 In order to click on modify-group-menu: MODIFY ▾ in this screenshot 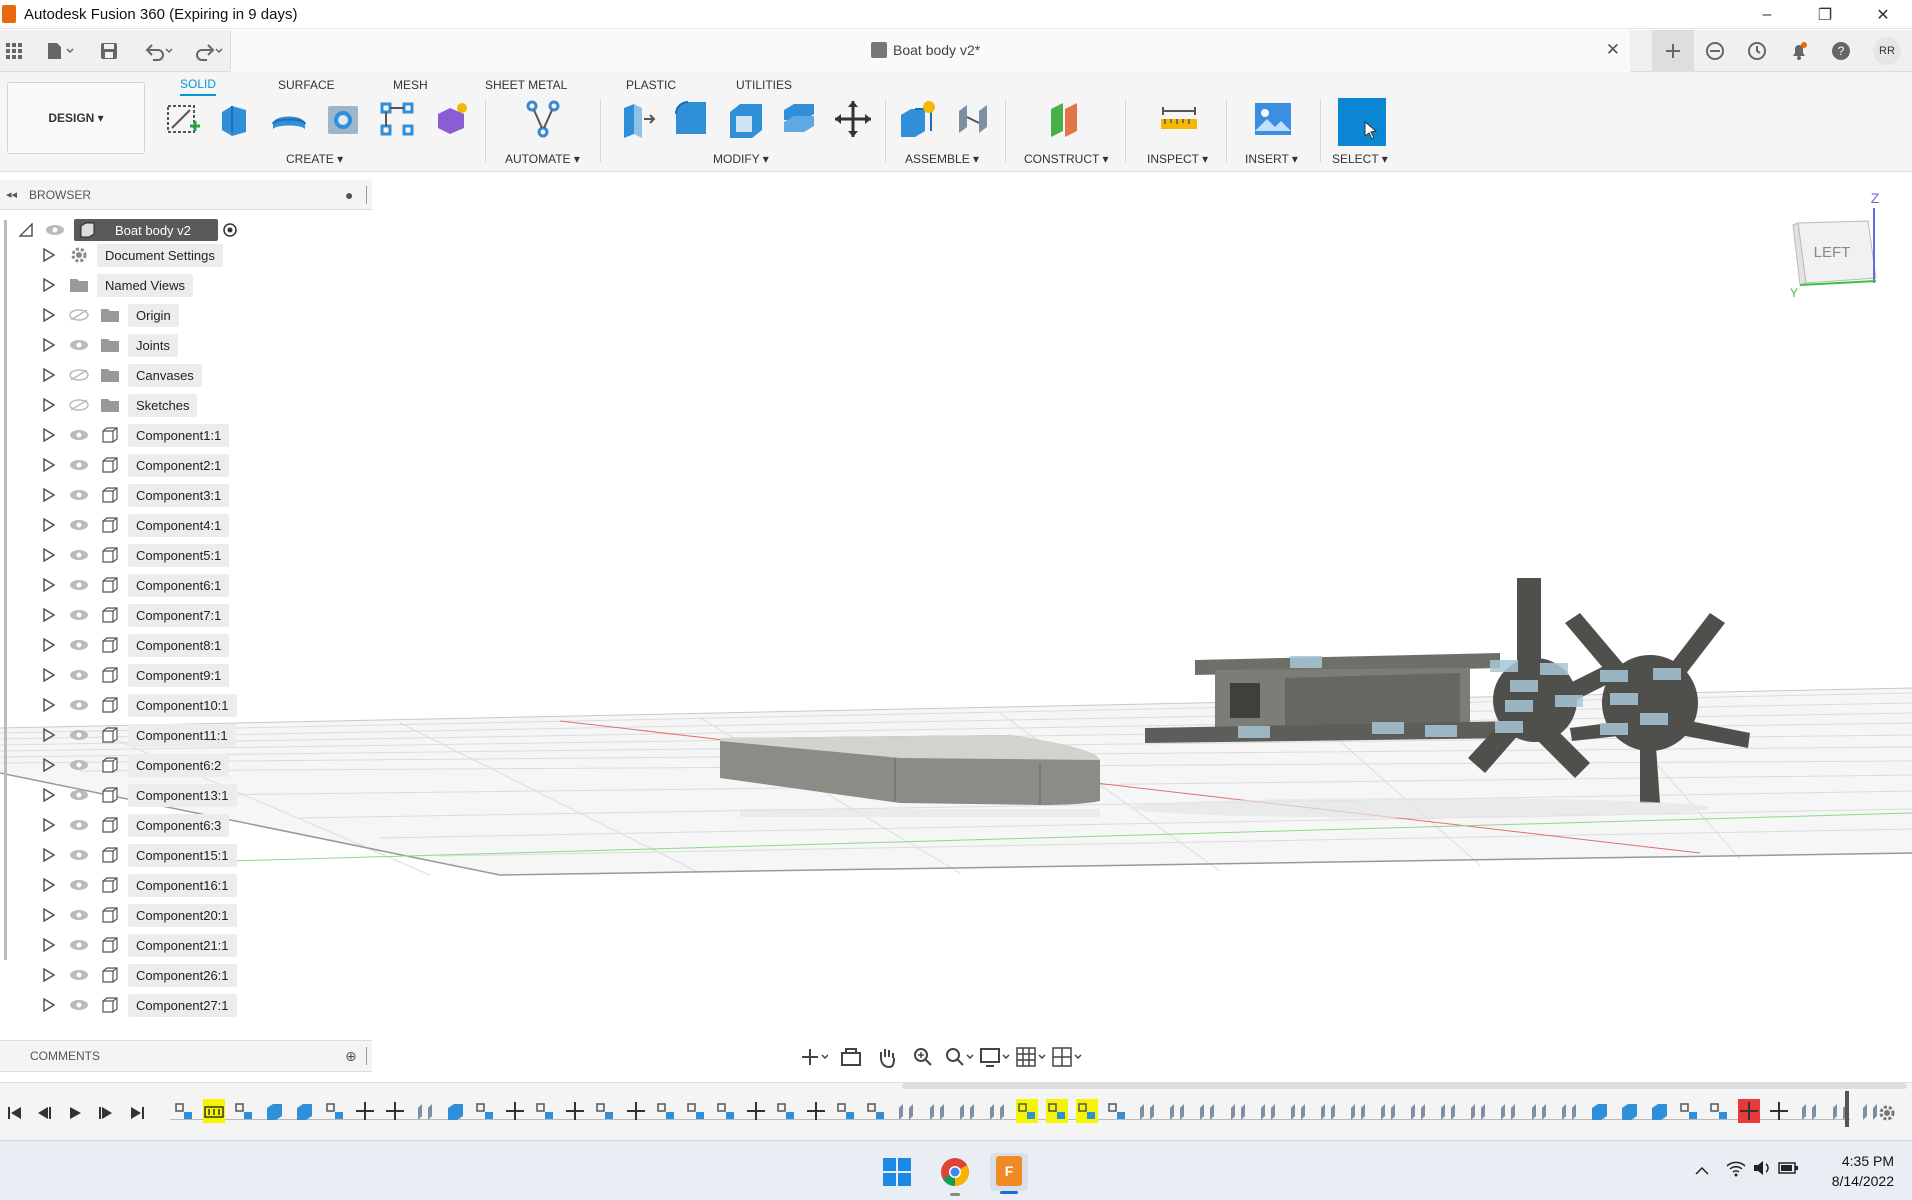, I will do `click(741, 159)`.